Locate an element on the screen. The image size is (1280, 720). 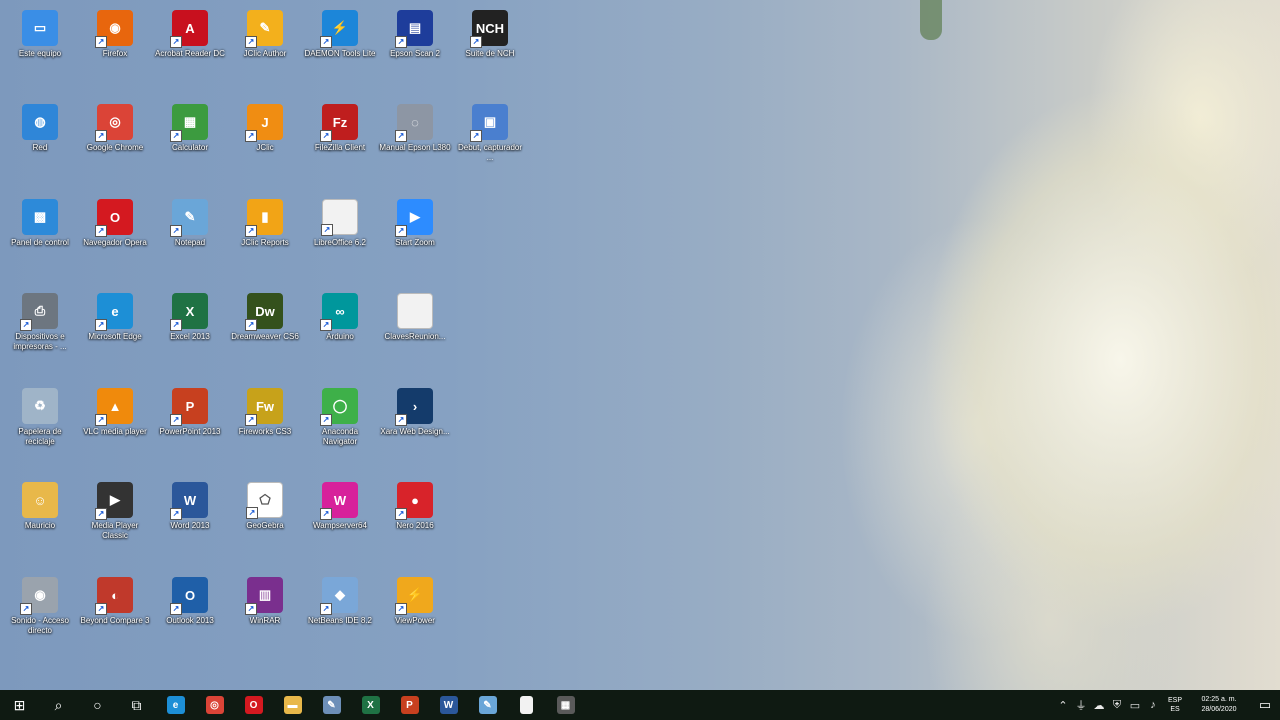
task-view-icon: ⧉ is located at coordinates (136, 704).